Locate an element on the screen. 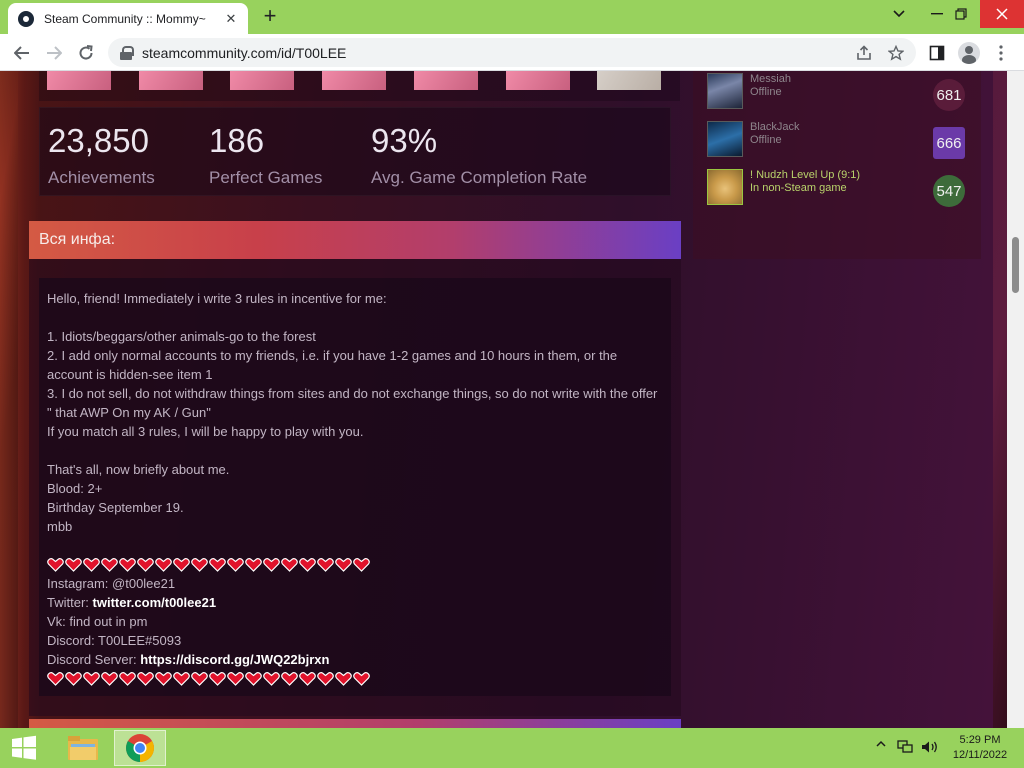 The image size is (1024, 768). hearts-row is located at coordinates (355, 564).